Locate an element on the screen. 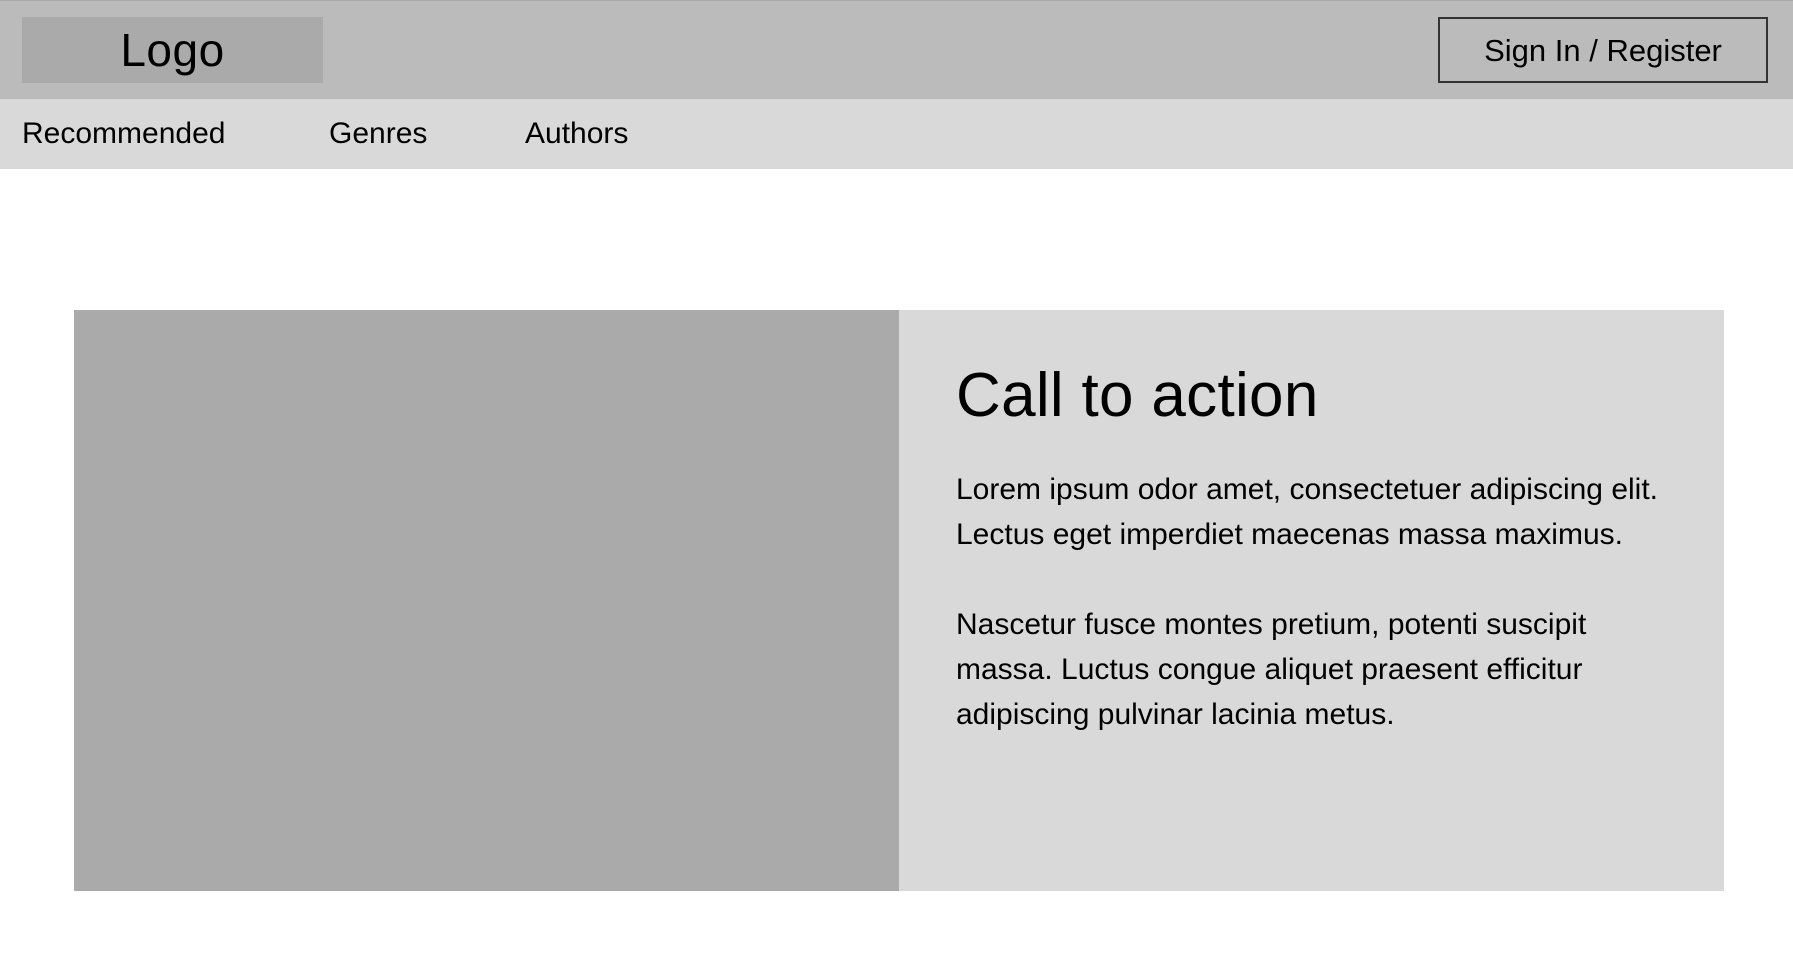  main-nav: Recommended Genres Authors is located at coordinates (896, 134).